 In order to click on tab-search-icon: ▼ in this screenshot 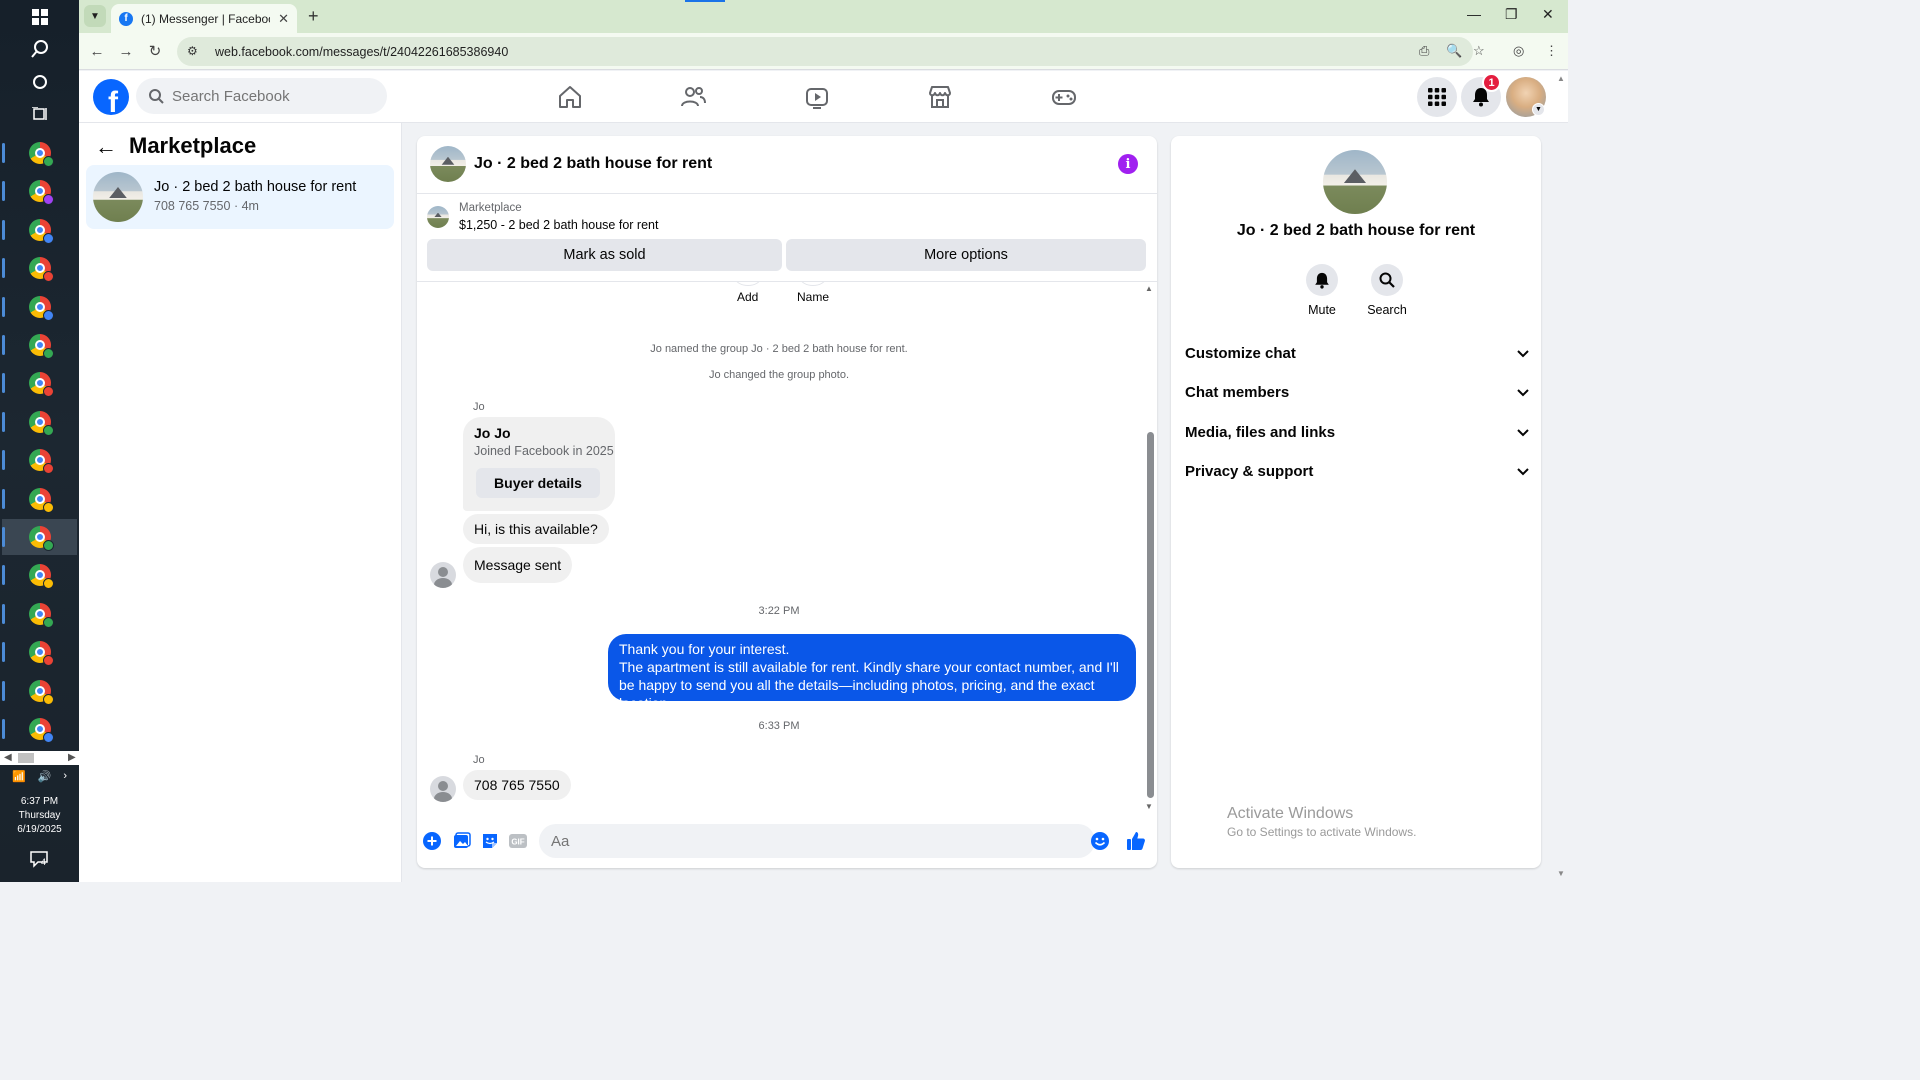, I will do `click(95, 16)`.